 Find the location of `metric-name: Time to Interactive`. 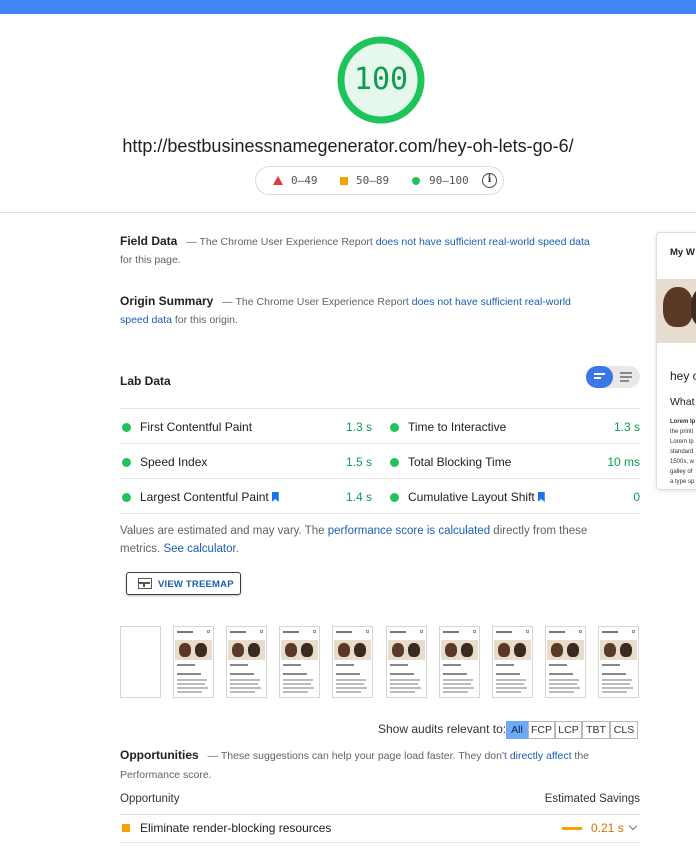

metric-name: Time to Interactive is located at coordinates (457, 427).